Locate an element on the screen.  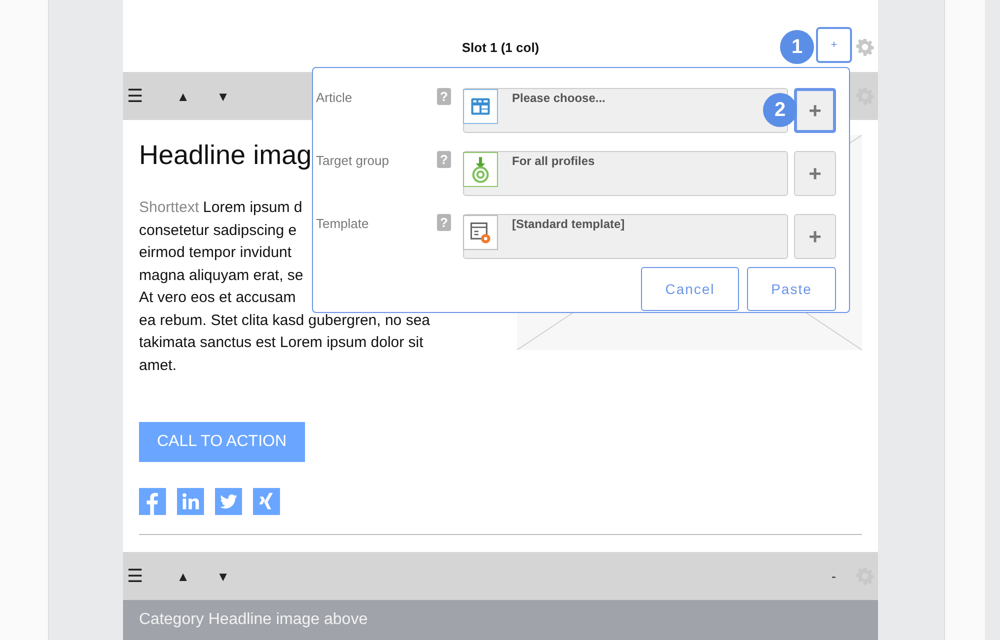
template-icon is located at coordinates (480, 232).